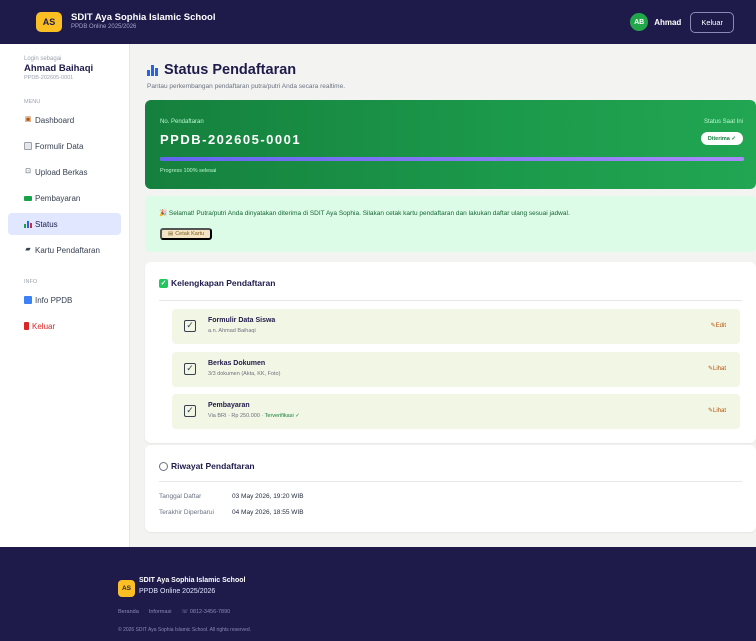 This screenshot has height=641, width=756. I want to click on history-value: 04 May 2026, 18:55 WIB, so click(268, 512).